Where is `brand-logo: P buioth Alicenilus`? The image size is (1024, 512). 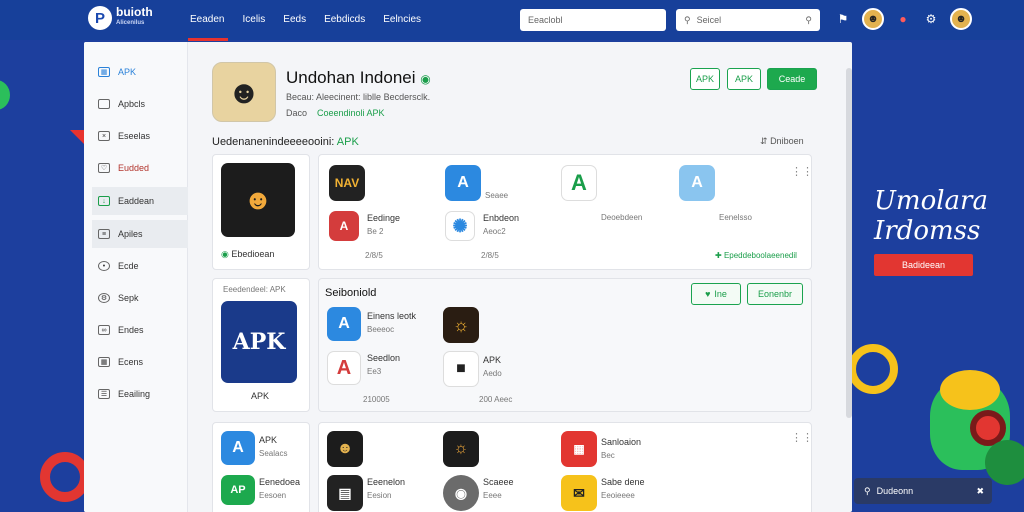 brand-logo: P buioth Alicenilus is located at coordinates (120, 18).